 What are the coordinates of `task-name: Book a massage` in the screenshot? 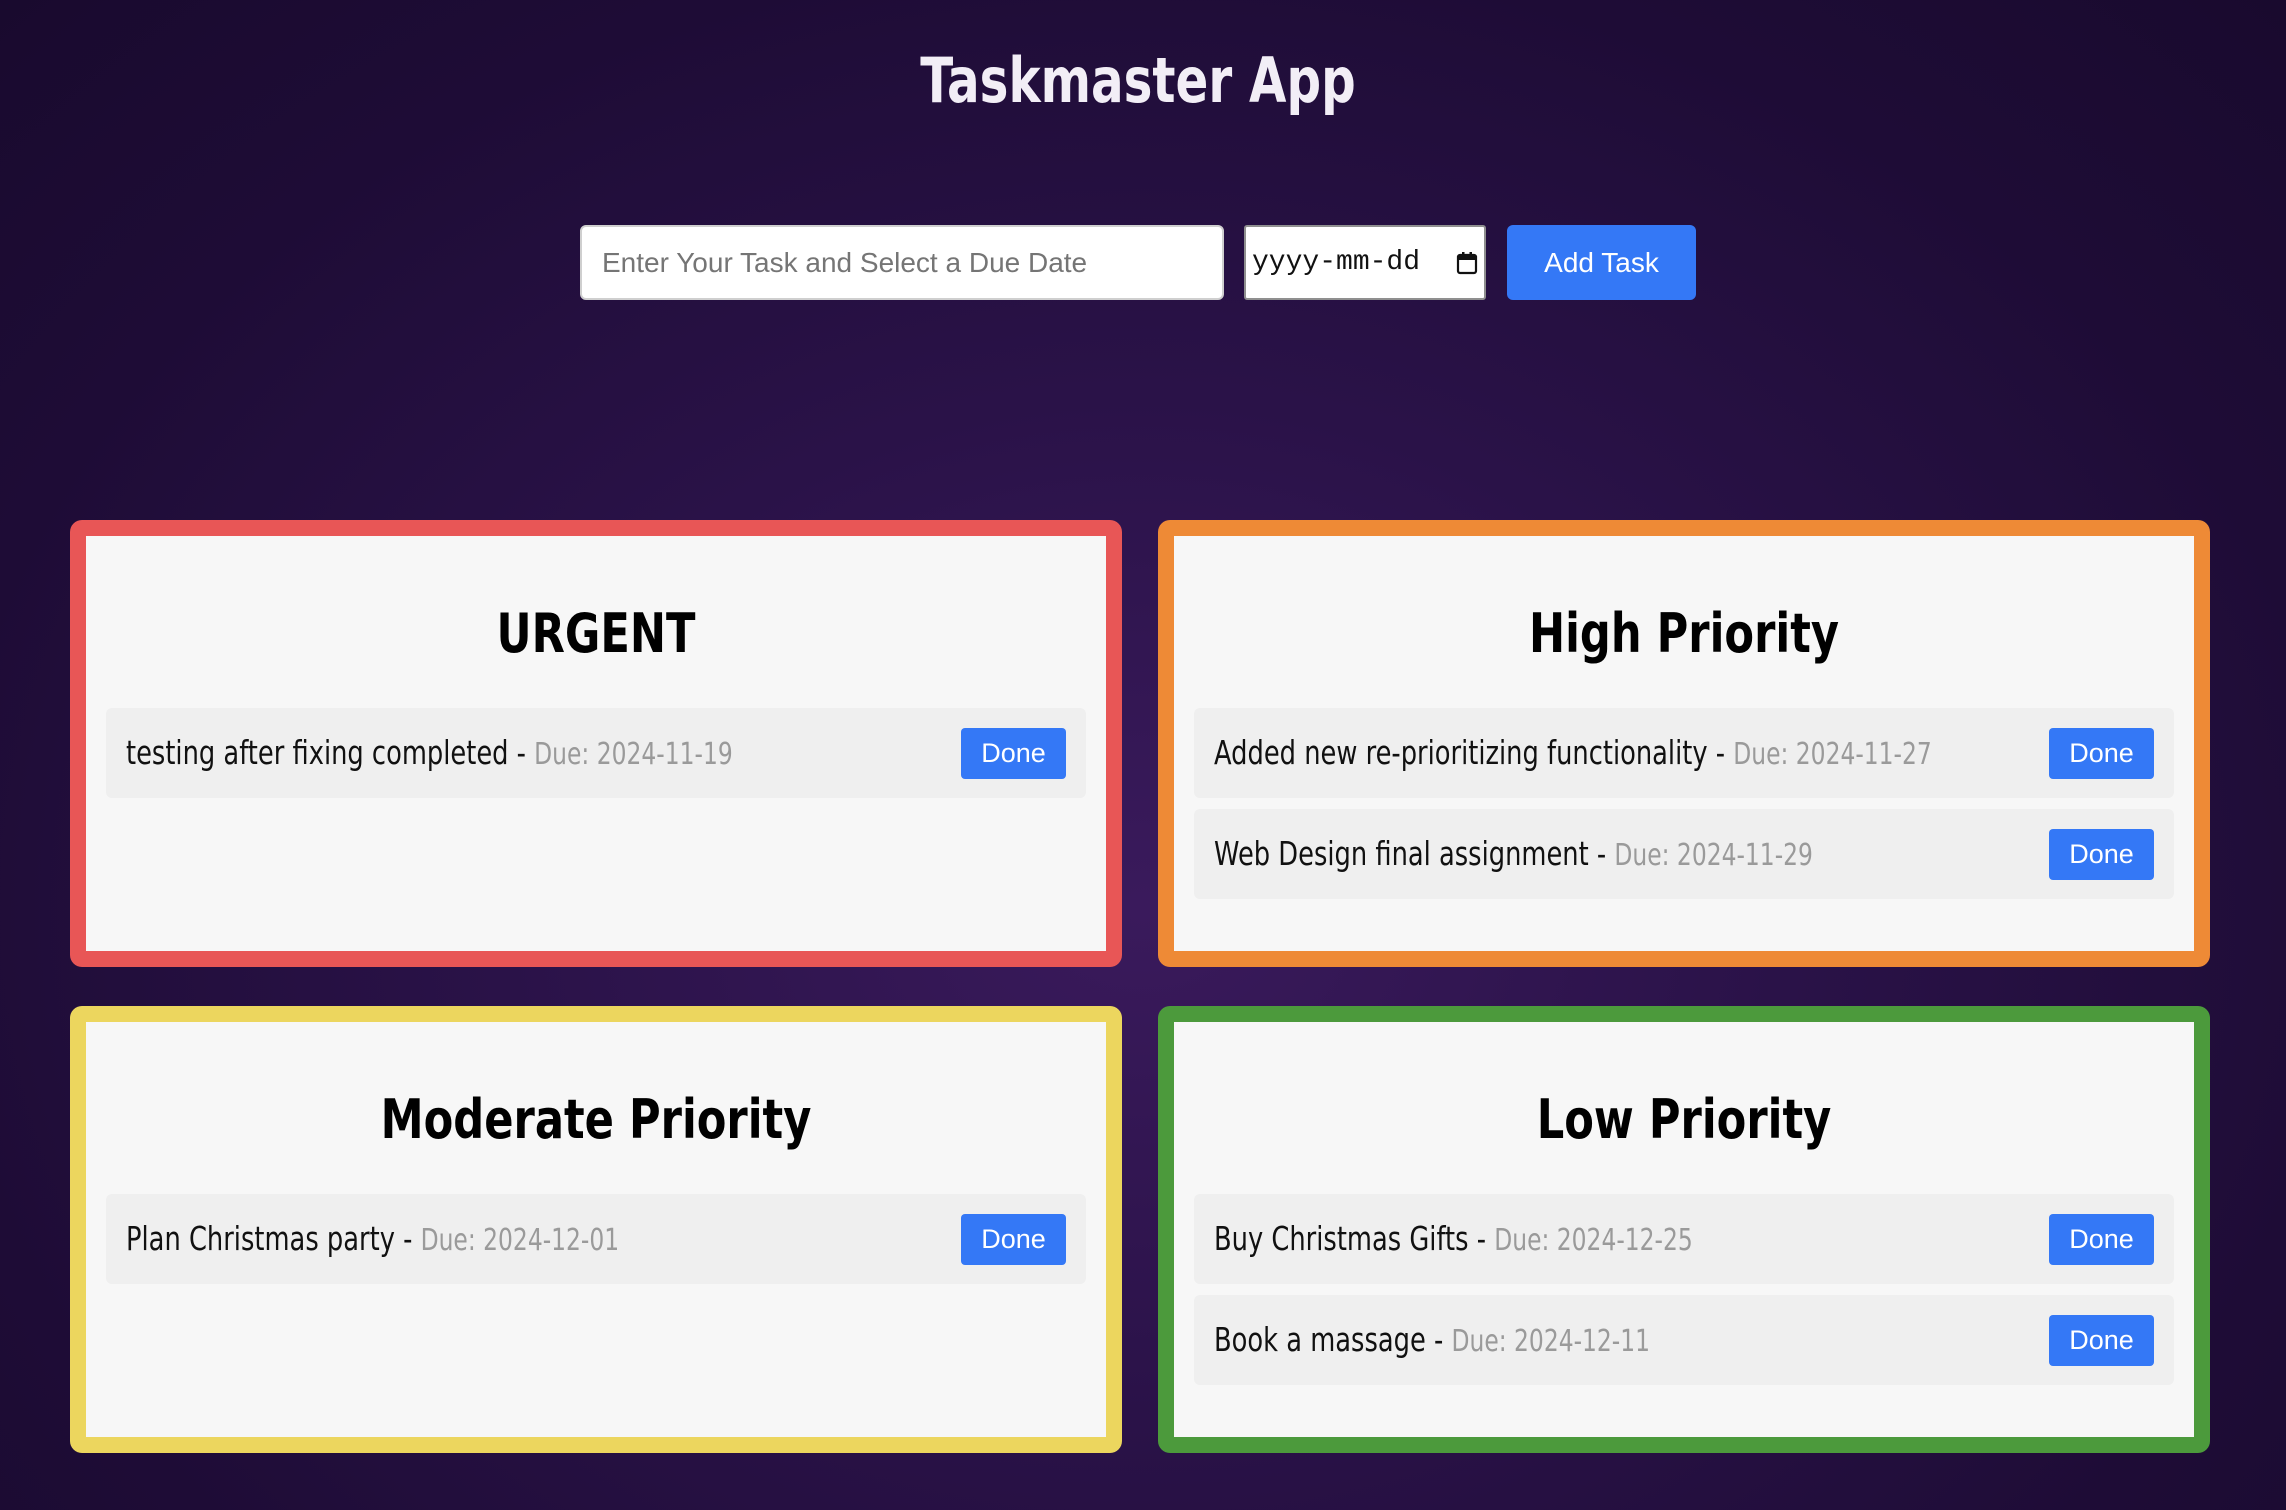 It's located at (1320, 1339).